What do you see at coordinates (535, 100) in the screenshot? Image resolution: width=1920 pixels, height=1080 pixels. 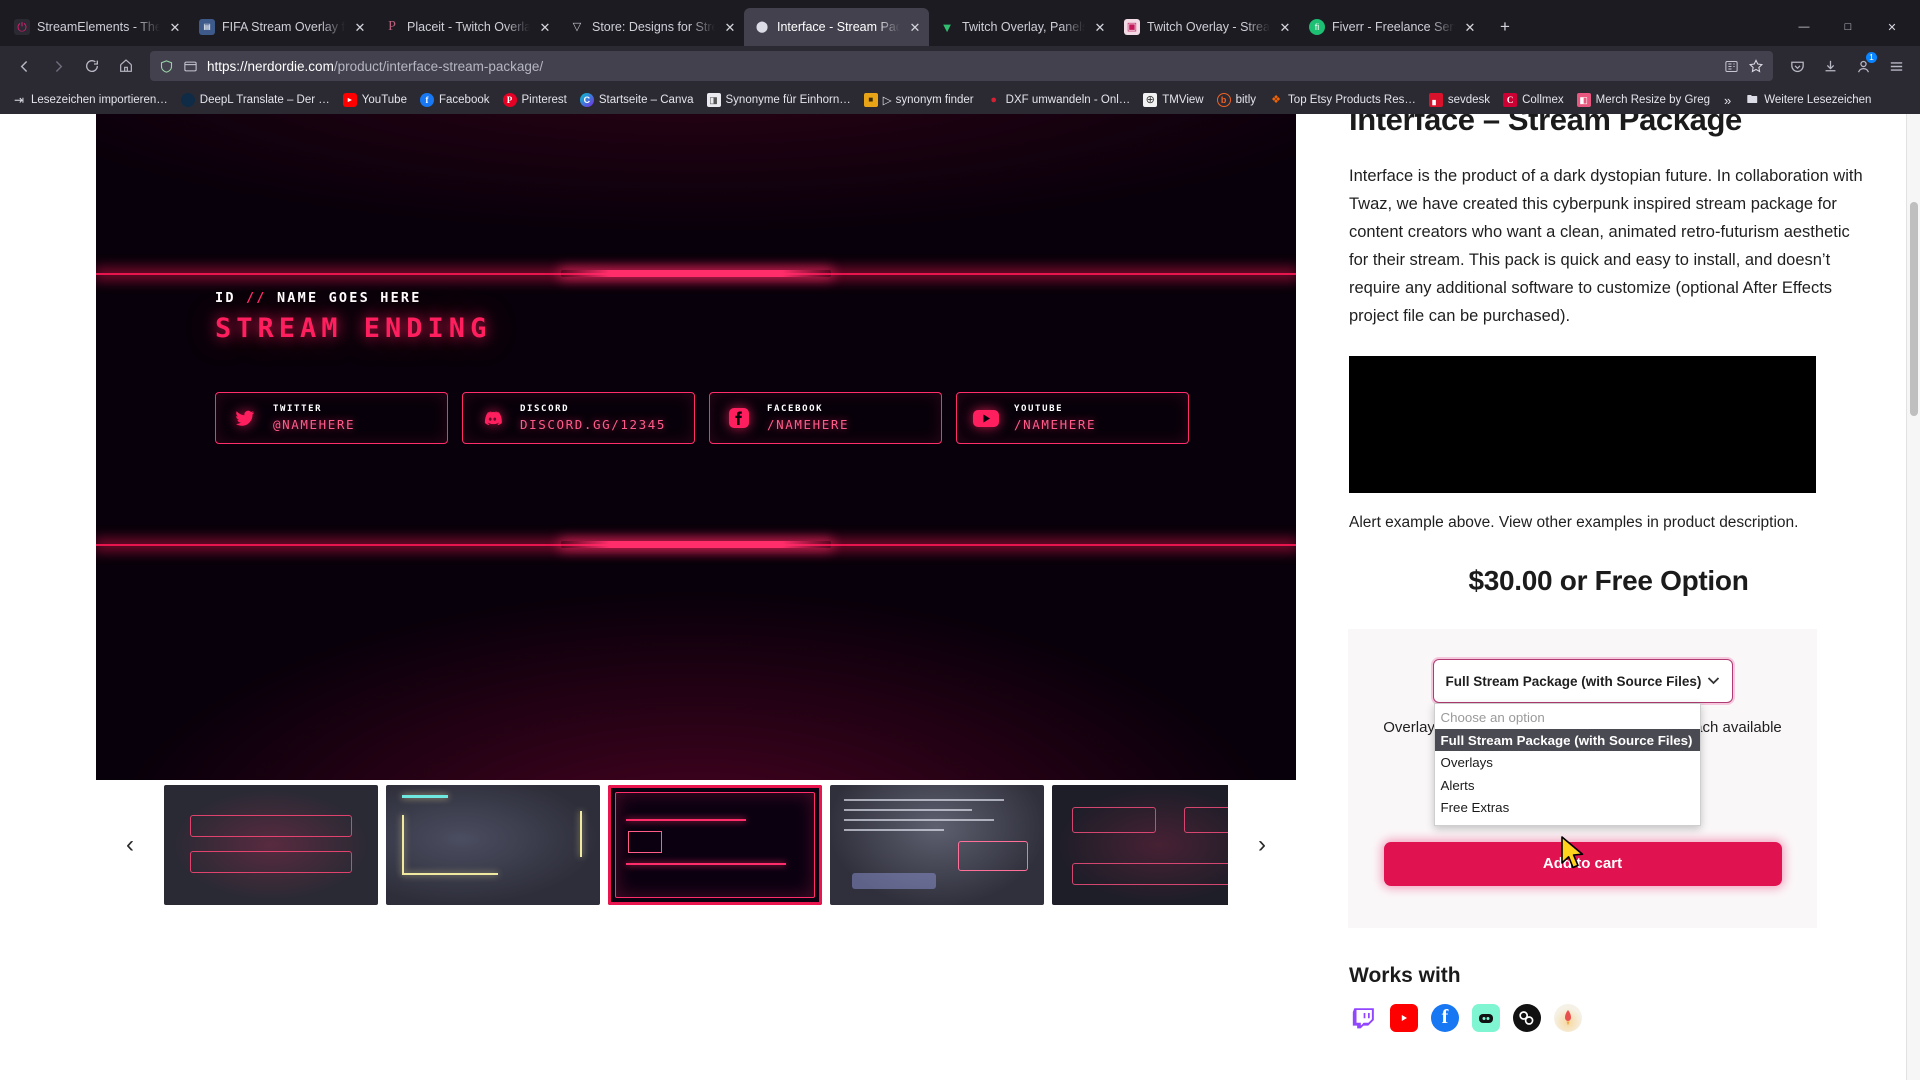 I see `bookmark-pinterest: P Pinterest` at bounding box center [535, 100].